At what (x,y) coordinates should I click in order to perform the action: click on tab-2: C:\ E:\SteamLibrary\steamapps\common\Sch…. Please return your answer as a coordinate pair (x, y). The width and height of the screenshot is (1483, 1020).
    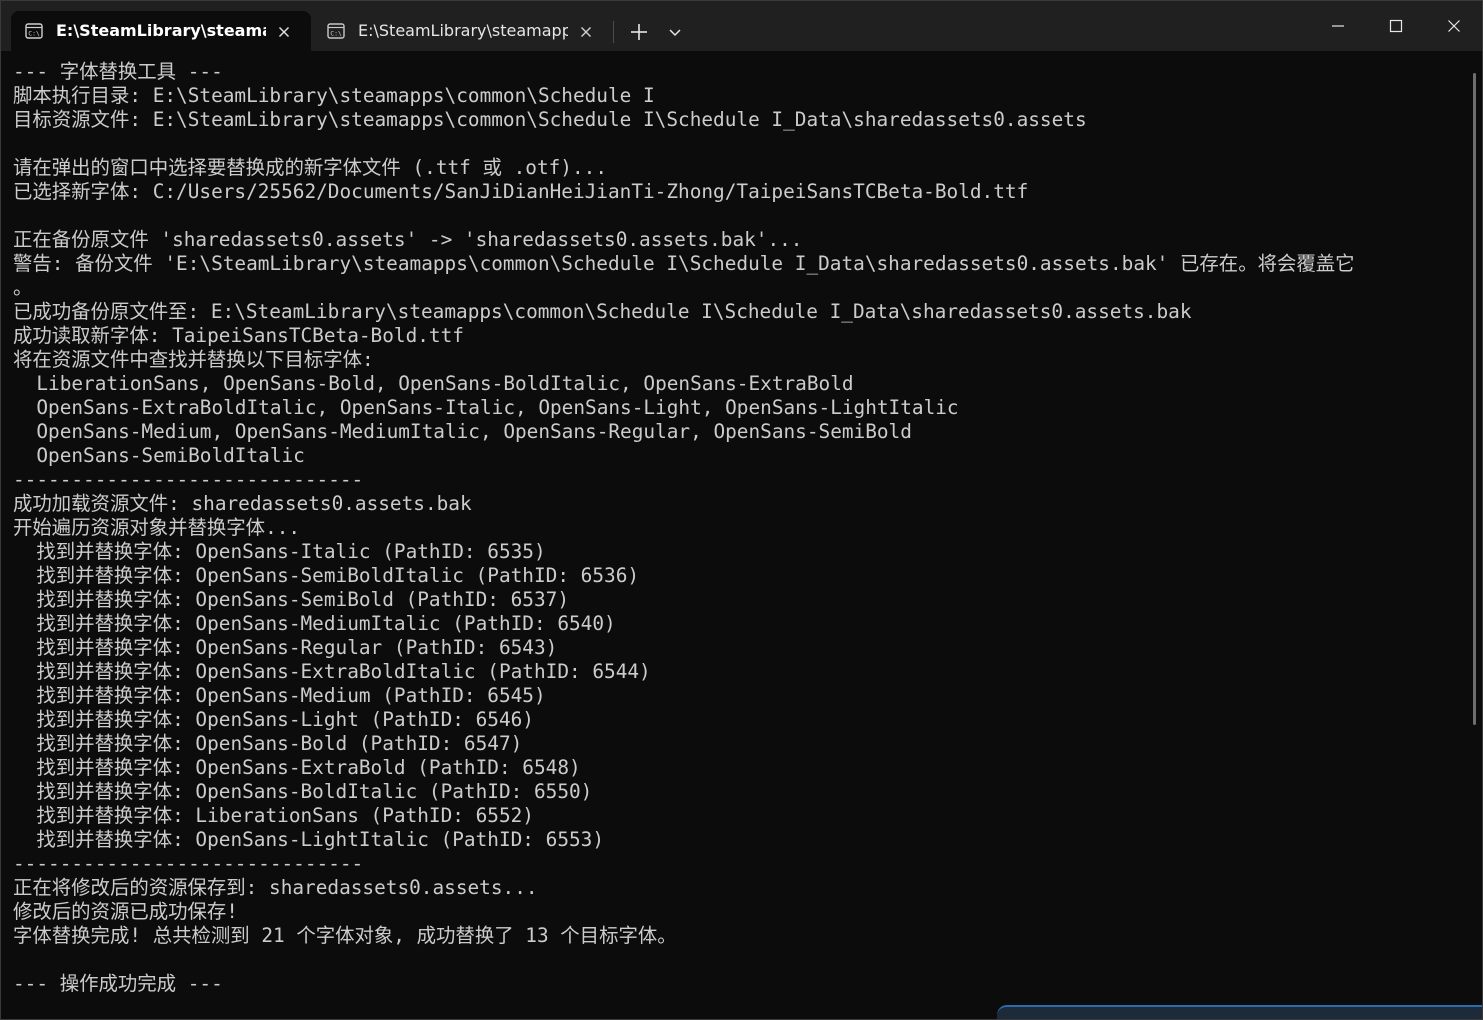
    Looking at the image, I should click on (463, 31).